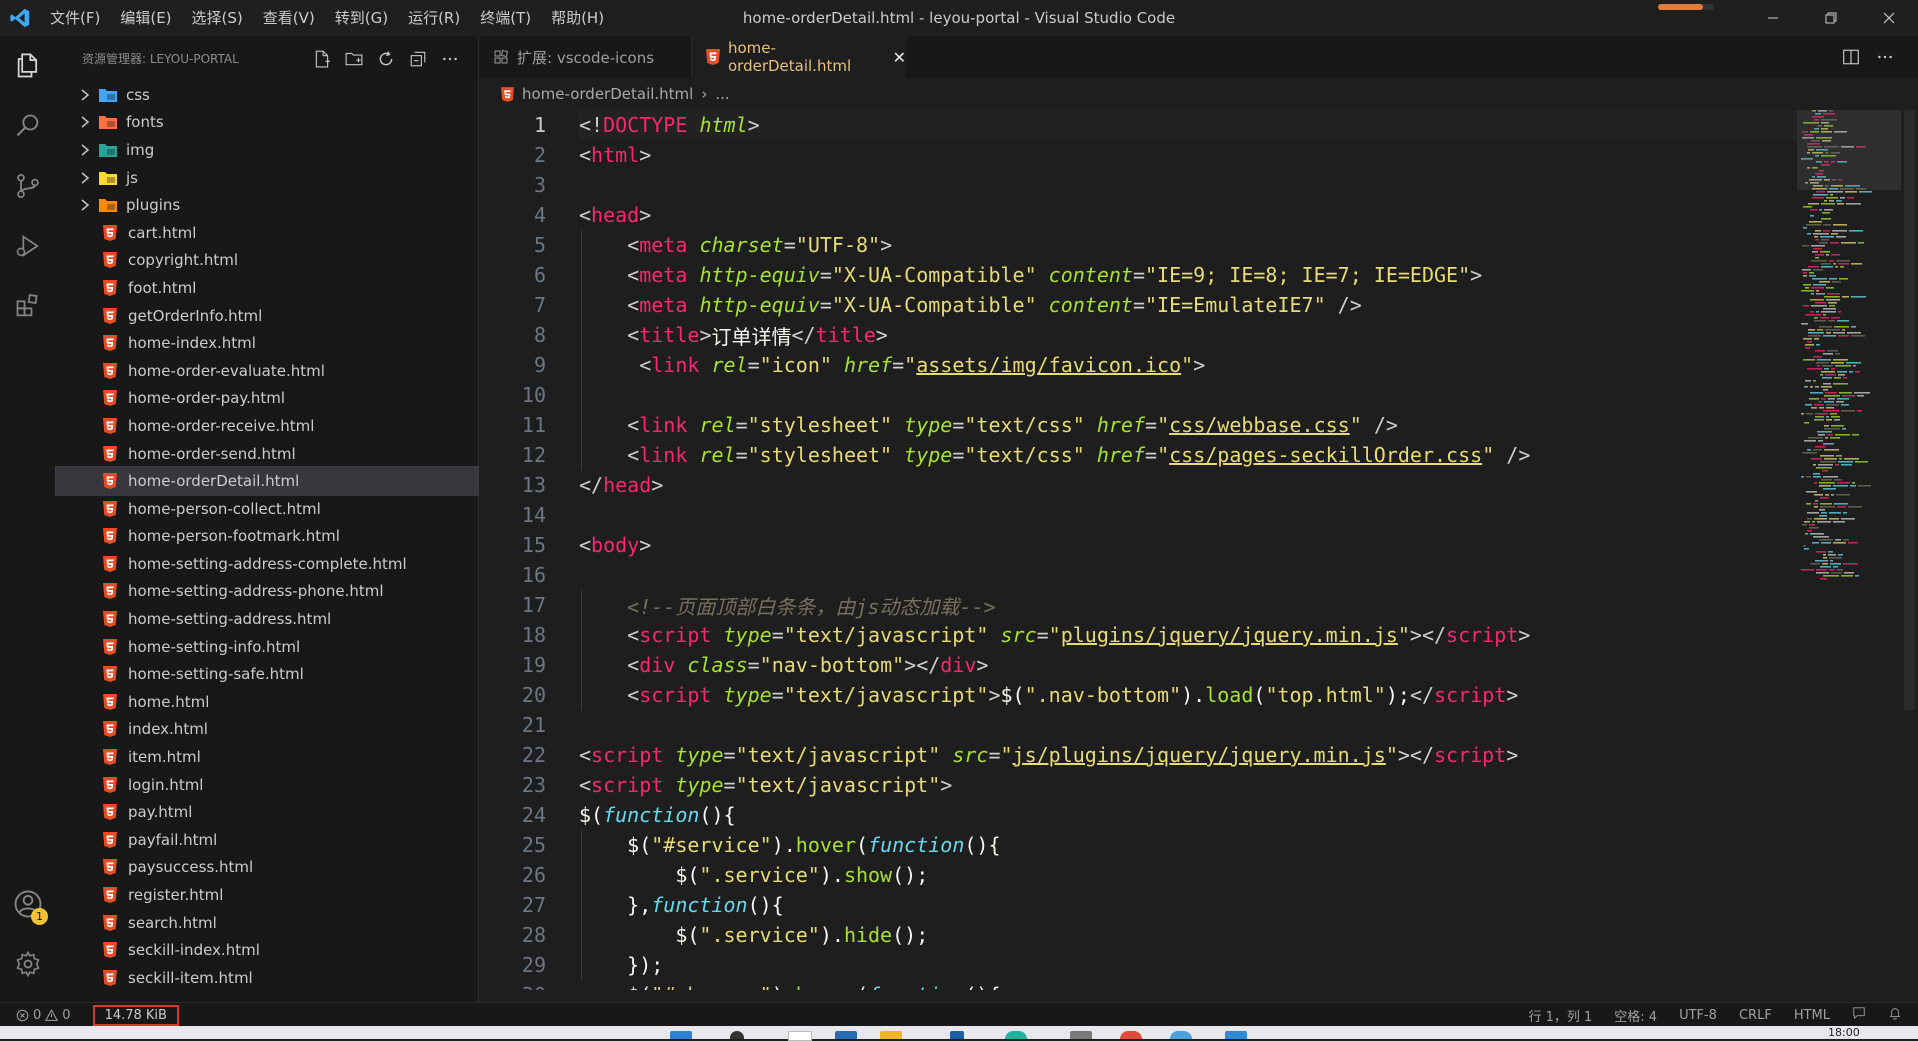 This screenshot has width=1918, height=1041. What do you see at coordinates (322, 59) in the screenshot?
I see `new-file-button` at bounding box center [322, 59].